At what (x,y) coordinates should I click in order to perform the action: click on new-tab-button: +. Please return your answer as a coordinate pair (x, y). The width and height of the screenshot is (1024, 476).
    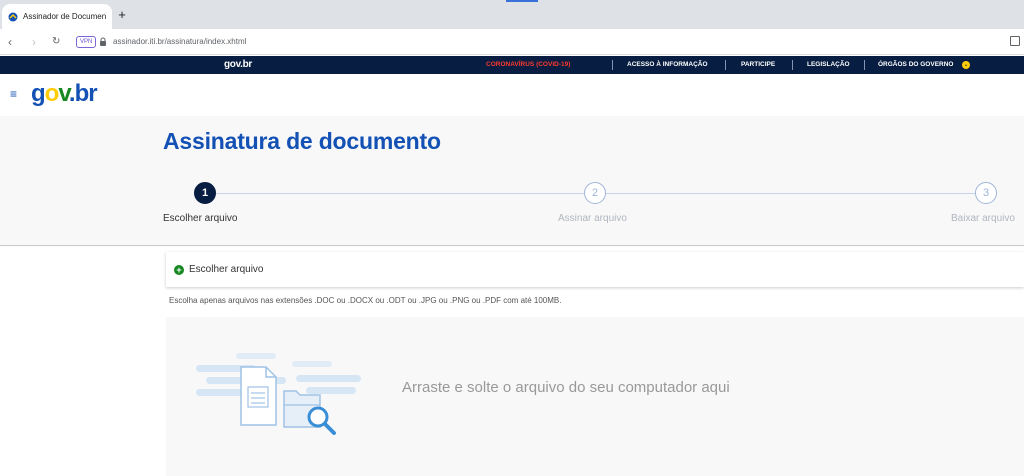
    Looking at the image, I should click on (122, 15).